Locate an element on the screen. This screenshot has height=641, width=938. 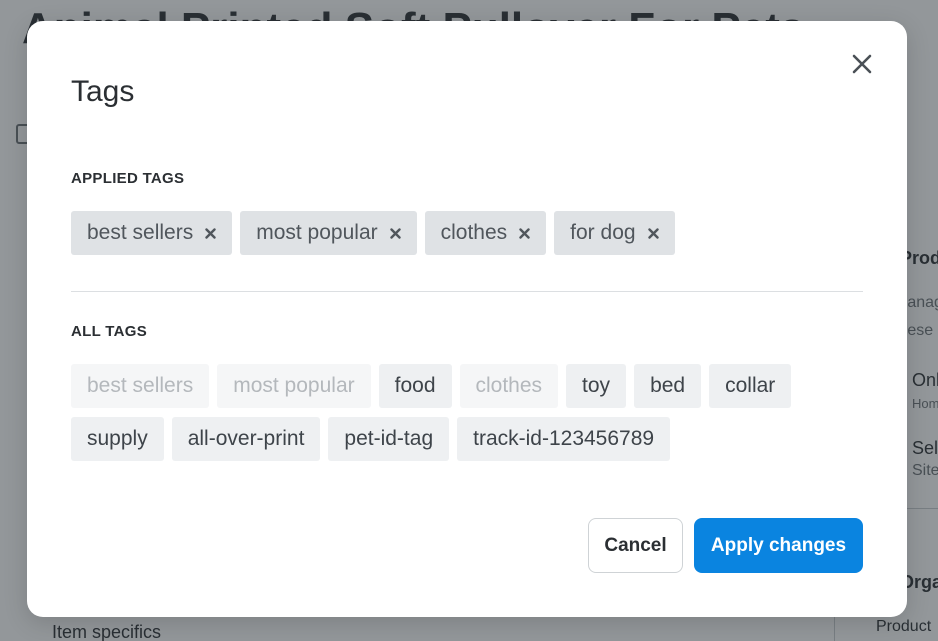
applied-tag-chip: best sellers is located at coordinates (152, 233).